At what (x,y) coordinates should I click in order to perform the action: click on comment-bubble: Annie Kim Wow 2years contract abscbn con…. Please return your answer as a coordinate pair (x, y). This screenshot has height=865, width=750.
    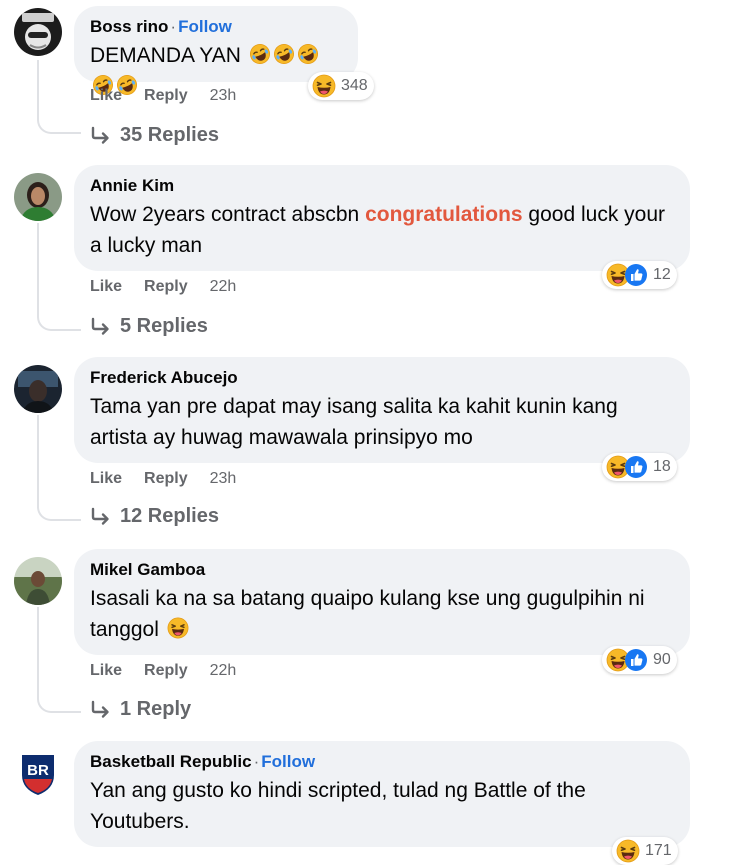
    Looking at the image, I should click on (382, 218).